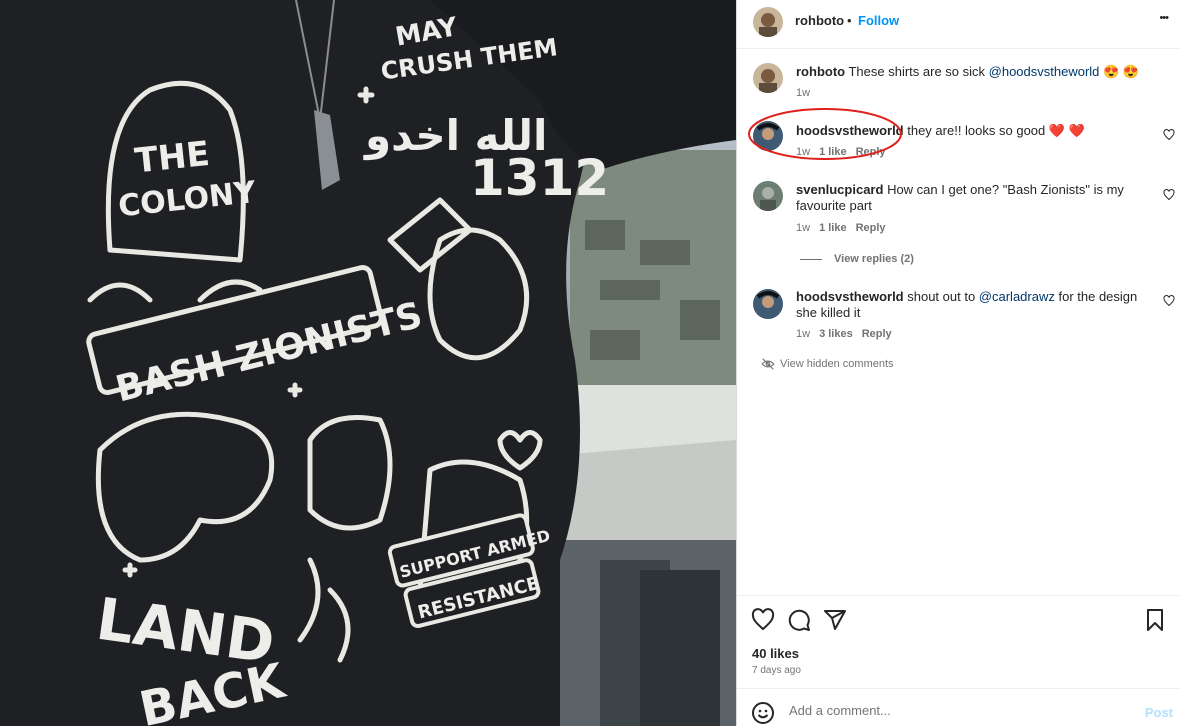 The image size is (1180, 727). Describe the element at coordinates (799, 620) in the screenshot. I see `comment-bubble-icon` at that location.